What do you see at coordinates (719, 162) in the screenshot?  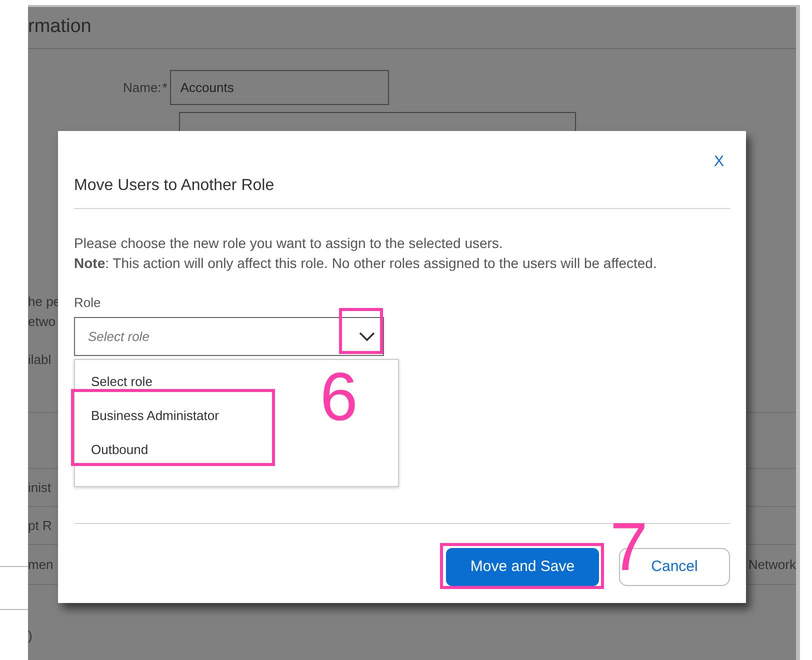 I see `close-button: X` at bounding box center [719, 162].